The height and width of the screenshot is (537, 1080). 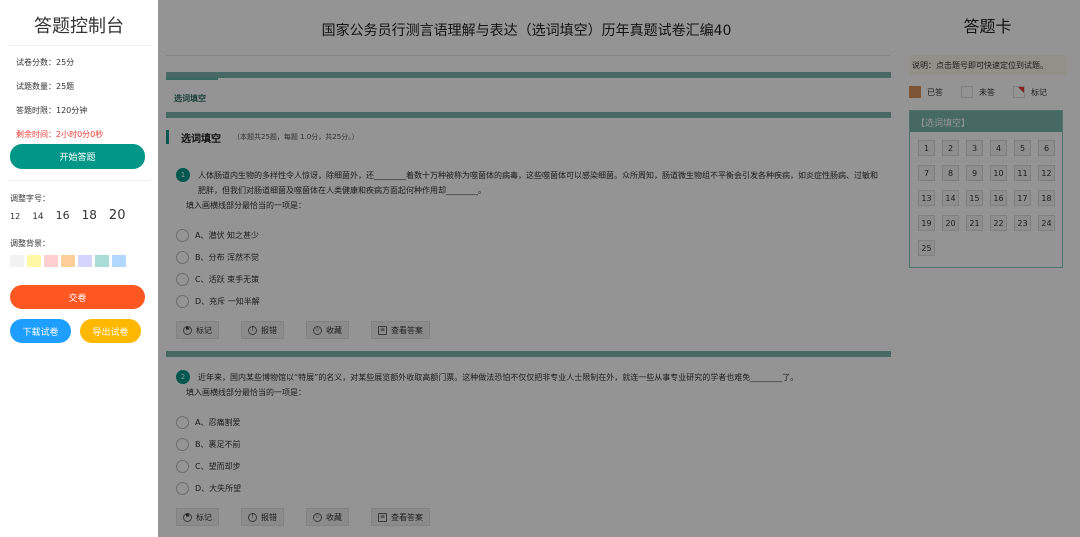 I want to click on answer-card-cell: 11, so click(x=1022, y=173).